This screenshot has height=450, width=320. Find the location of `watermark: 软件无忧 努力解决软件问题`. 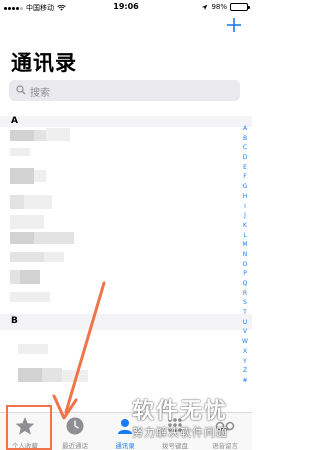

watermark: 软件无忧 努力解决软件问题 is located at coordinates (186, 422).